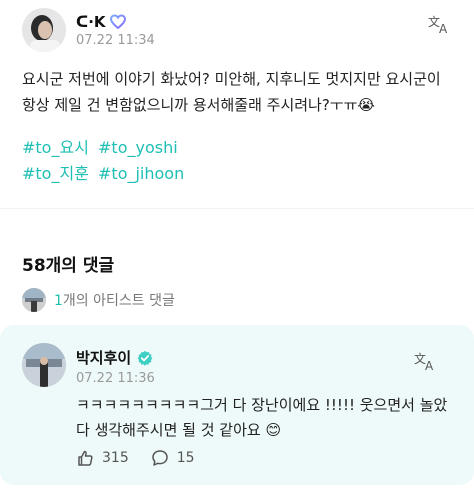 Image resolution: width=474 pixels, height=497 pixels. What do you see at coordinates (238, 161) in the screenshot?
I see `hashtags: #to_요시 #to_yoshi #to_지훈 #to_jihoon` at bounding box center [238, 161].